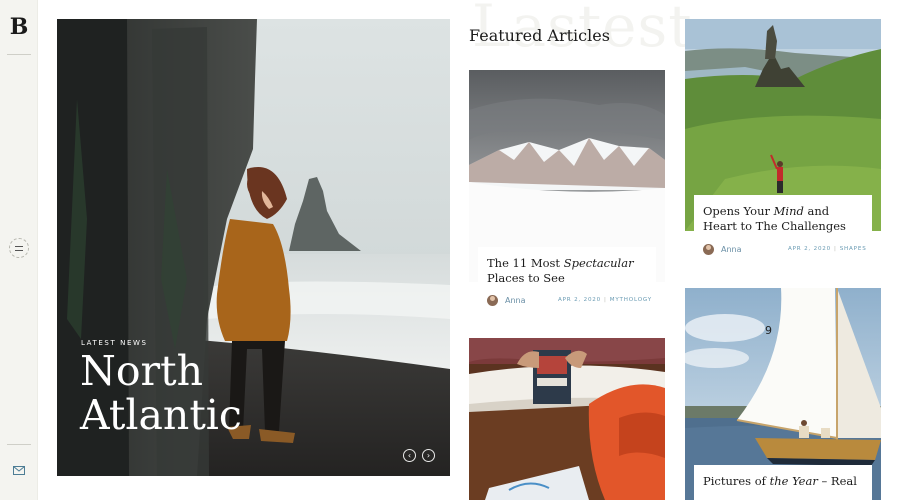  I want to click on card-image, so click(567, 419).